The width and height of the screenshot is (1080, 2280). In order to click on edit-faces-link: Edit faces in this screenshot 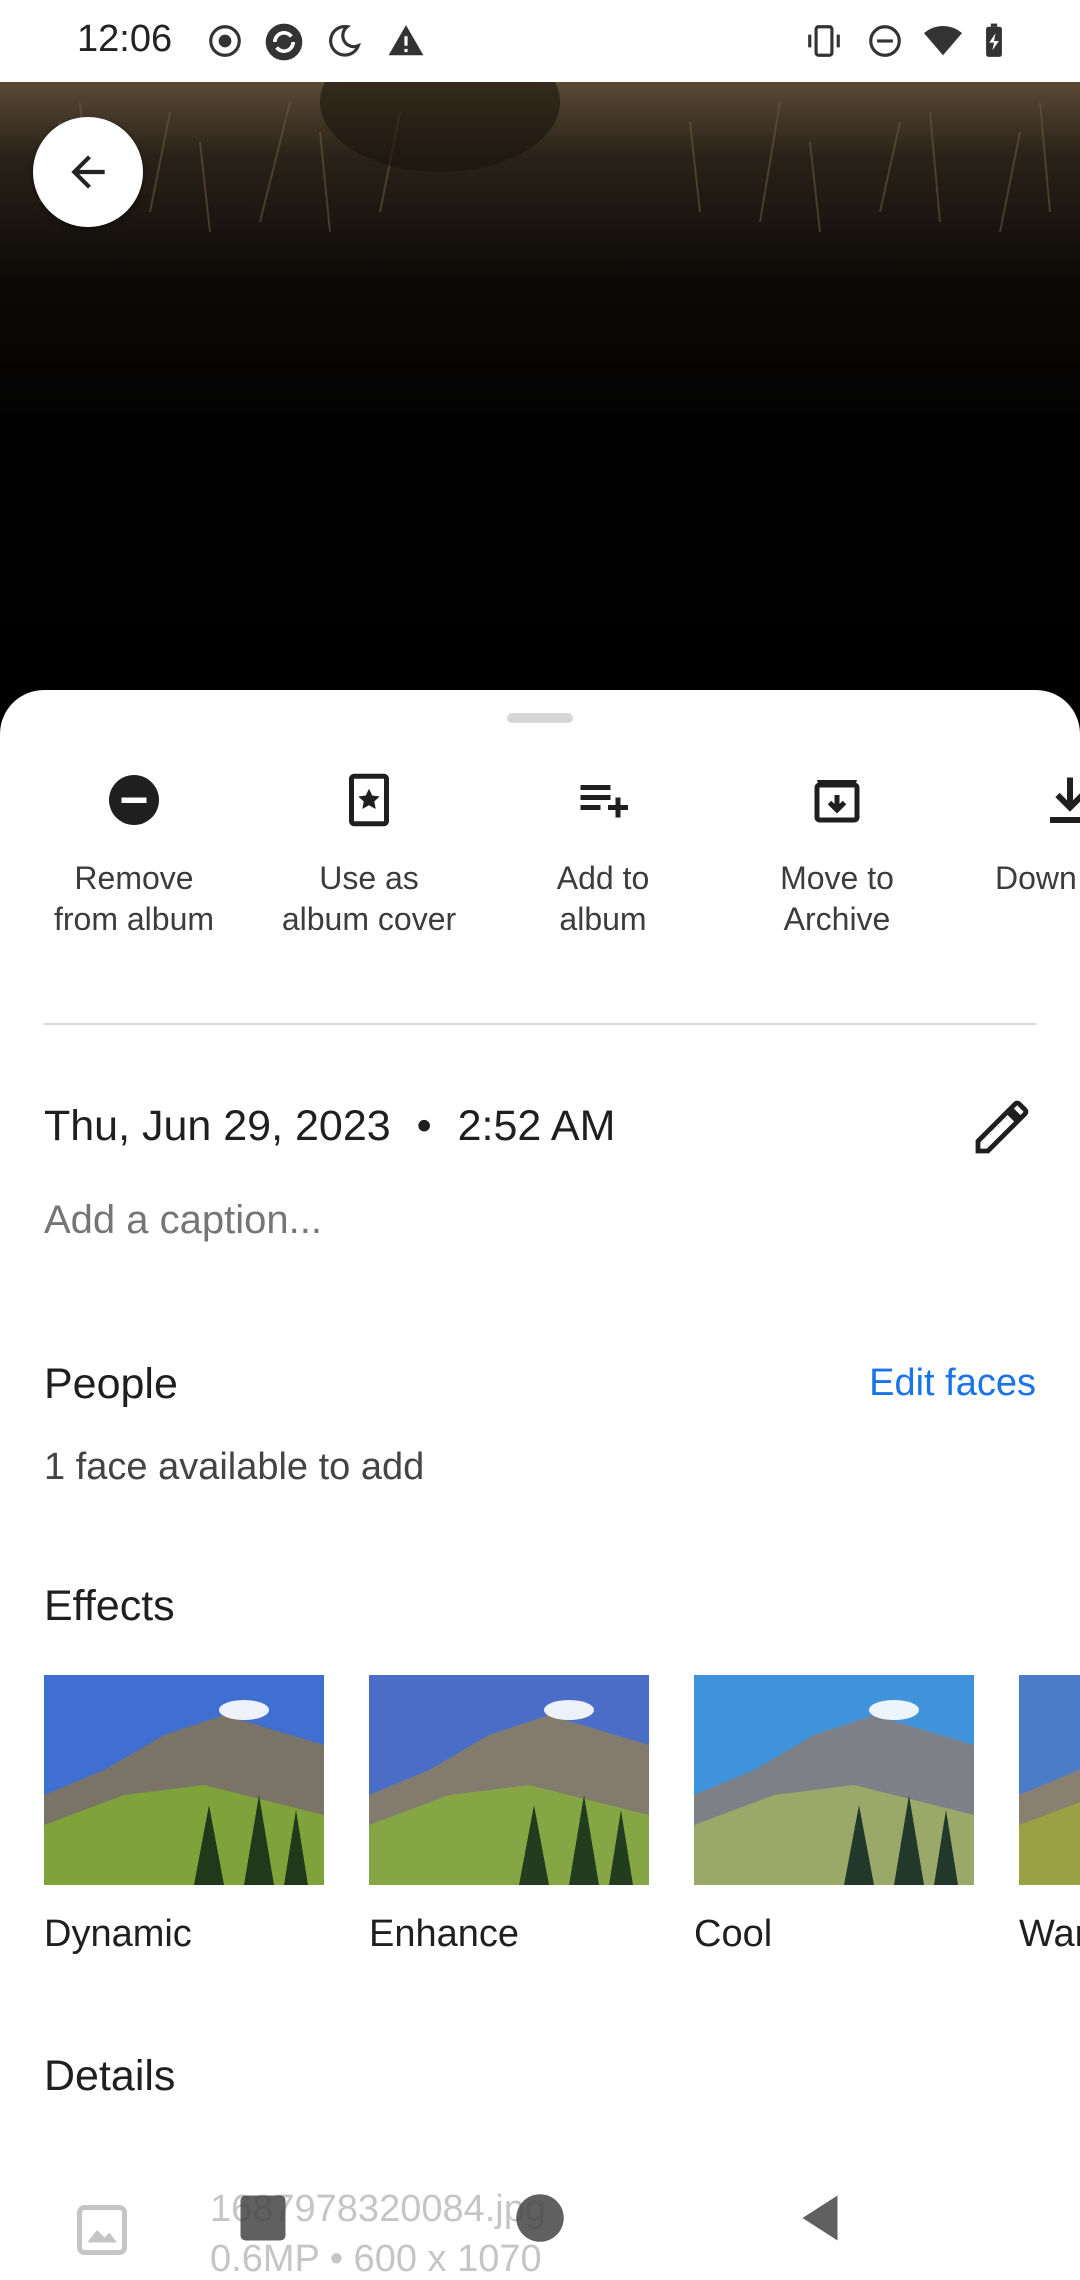, I will do `click(952, 1383)`.